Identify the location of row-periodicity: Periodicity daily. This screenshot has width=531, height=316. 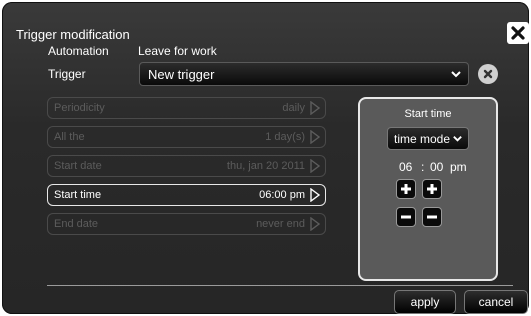
(186, 108).